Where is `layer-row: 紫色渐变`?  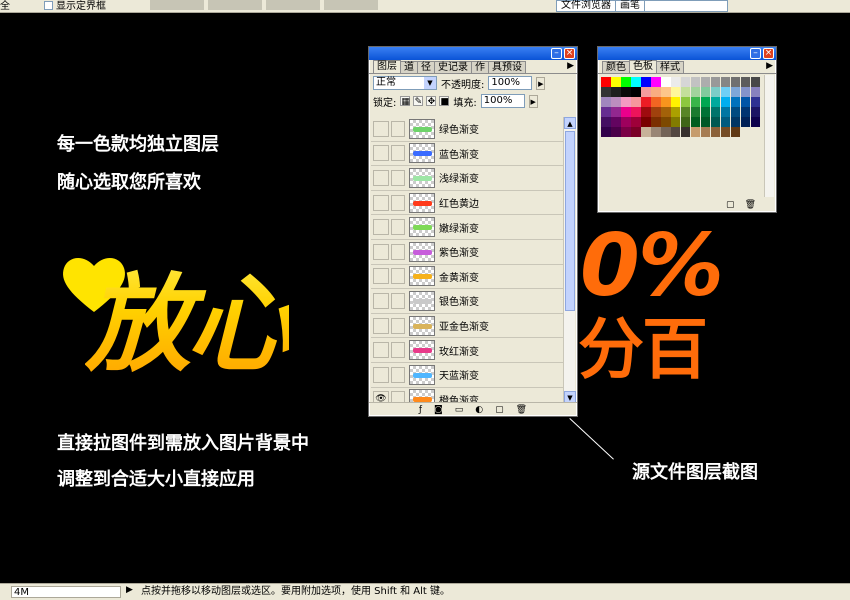
layer-row: 紫色渐变 is located at coordinates (469, 252).